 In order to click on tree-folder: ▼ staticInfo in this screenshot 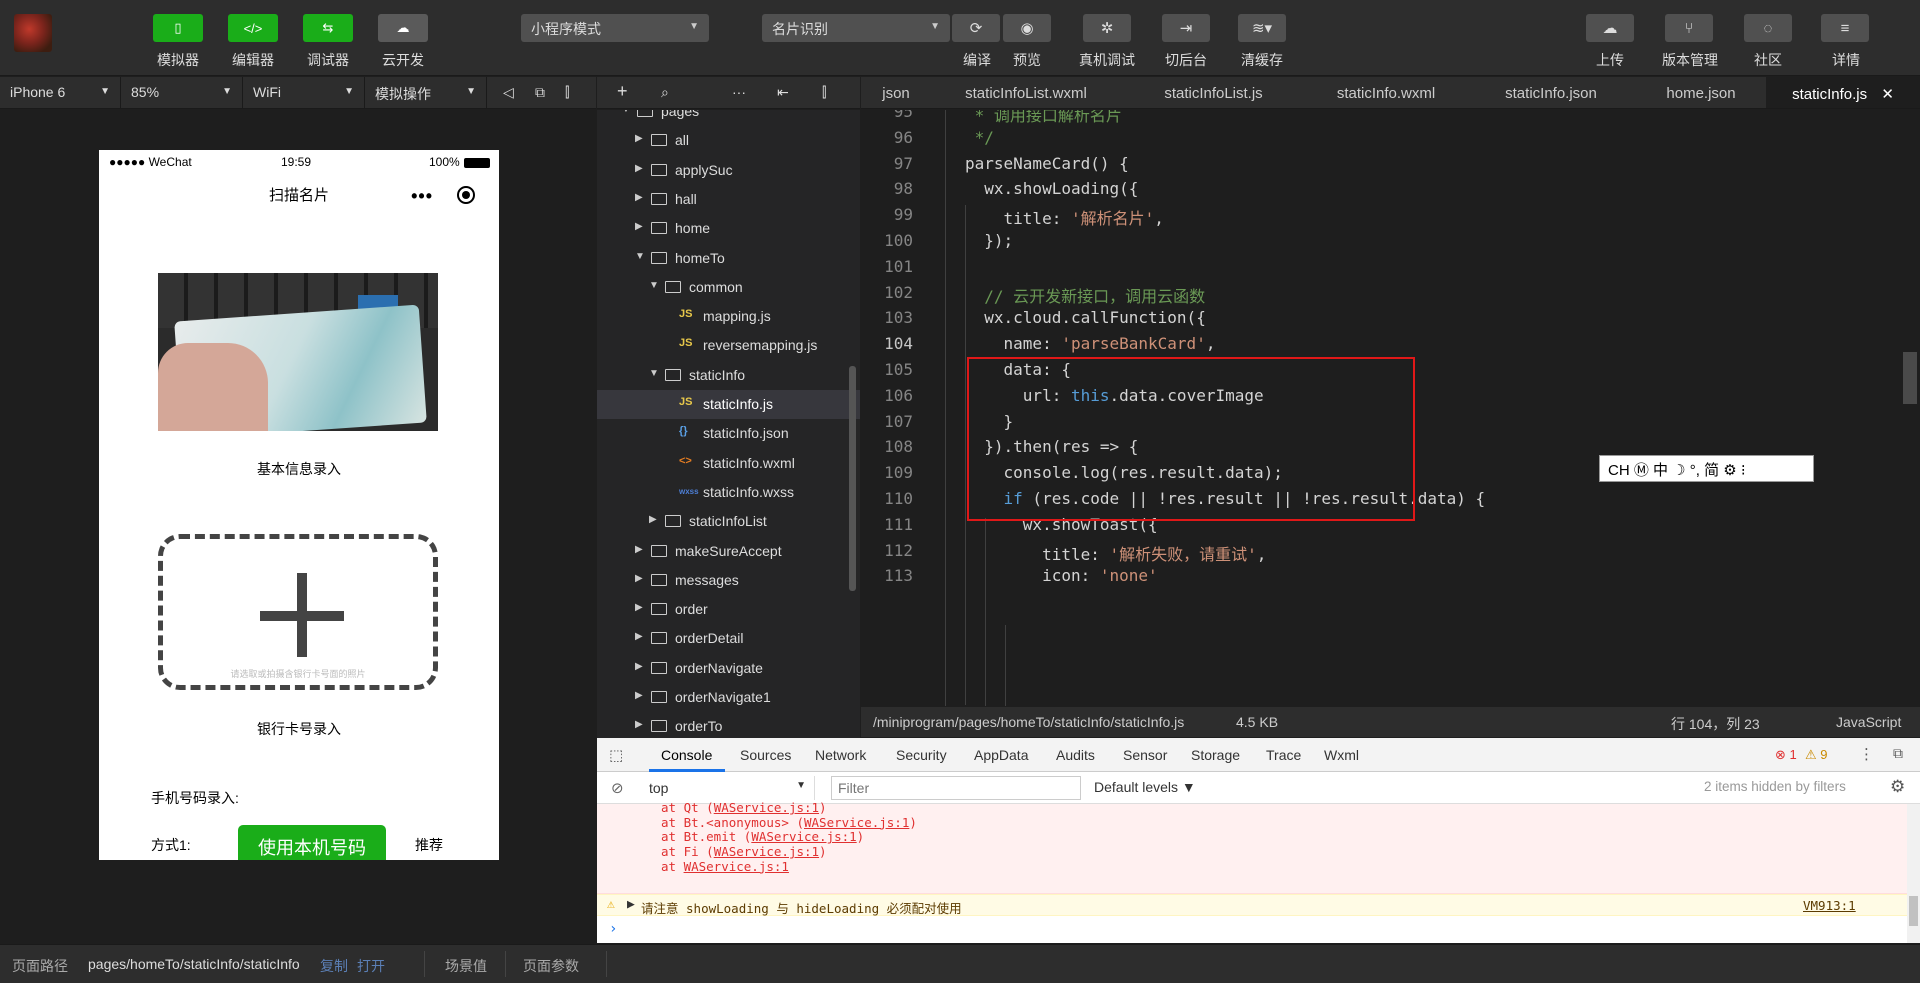, I will do `click(728, 375)`.